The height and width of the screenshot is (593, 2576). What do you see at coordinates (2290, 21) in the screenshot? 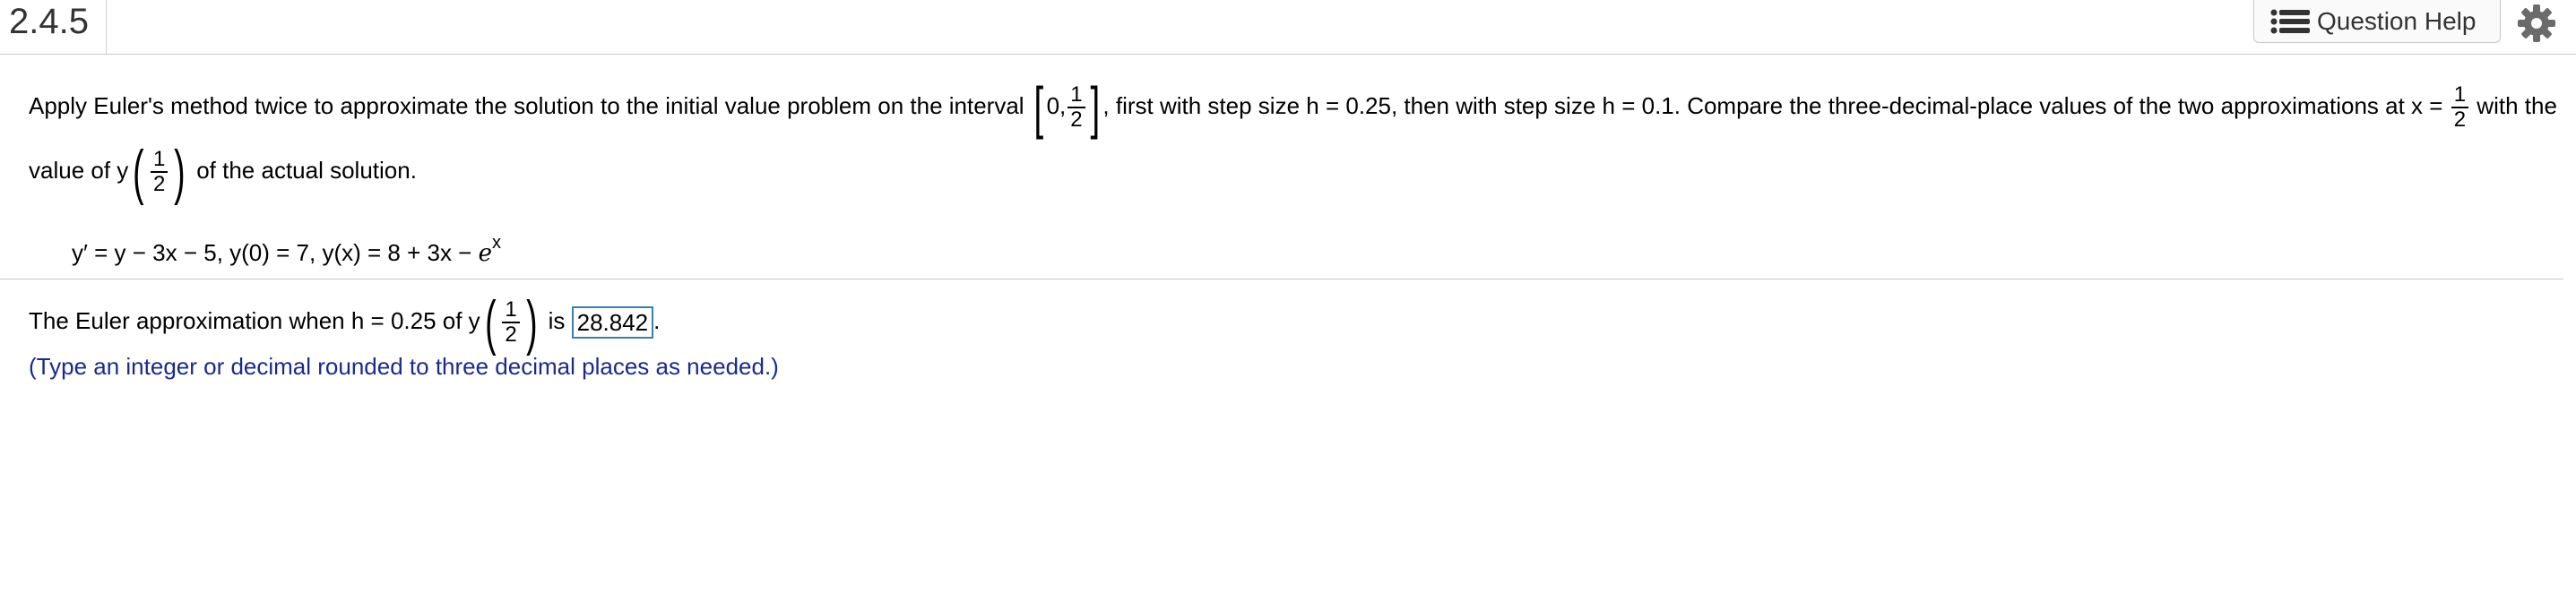
I see `list-icon` at bounding box center [2290, 21].